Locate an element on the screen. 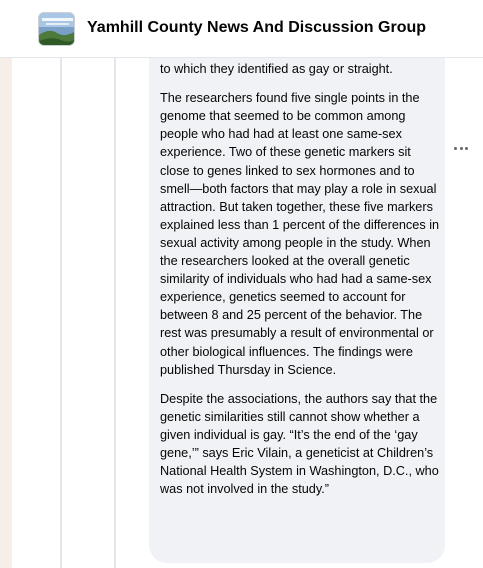 This screenshot has height=568, width=483. group-avatar is located at coordinates (56, 29).